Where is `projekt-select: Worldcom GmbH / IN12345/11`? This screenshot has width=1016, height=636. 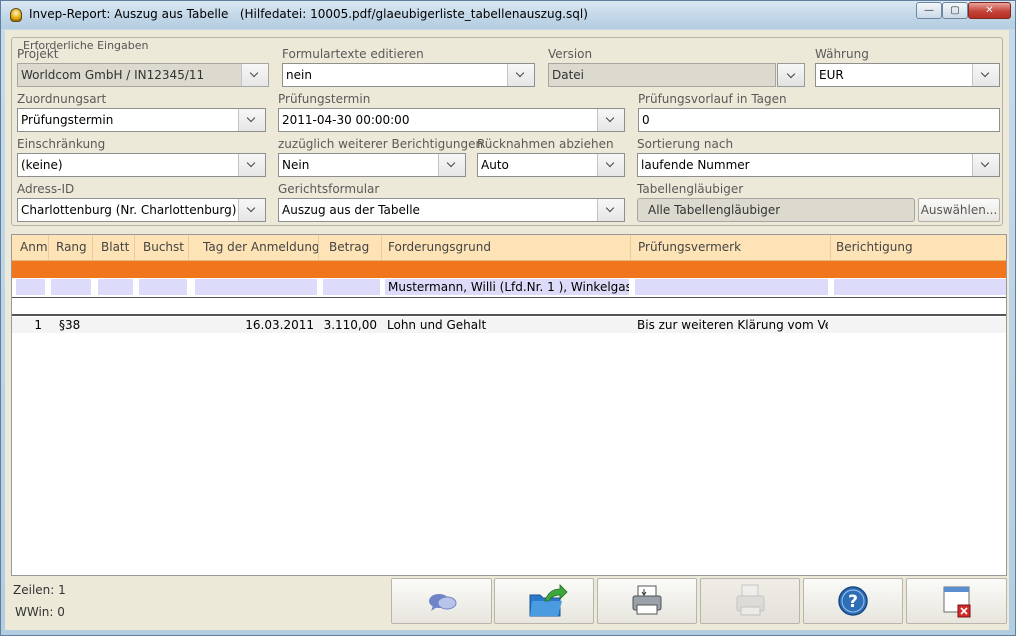
projekt-select: Worldcom GmbH / IN12345/11 is located at coordinates (143, 75).